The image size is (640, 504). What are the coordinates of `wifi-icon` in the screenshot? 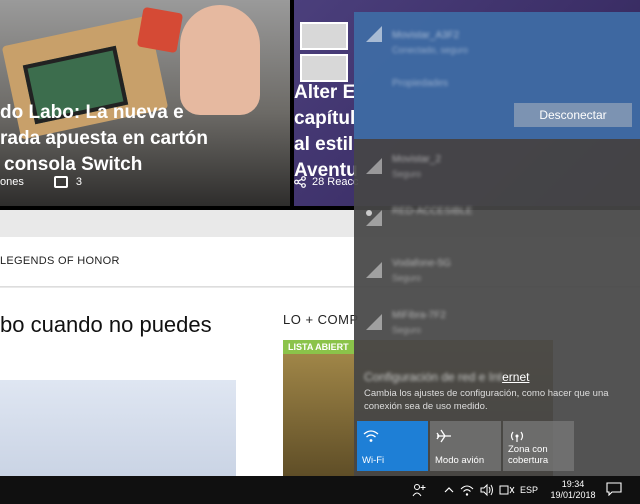 It's located at (371, 436).